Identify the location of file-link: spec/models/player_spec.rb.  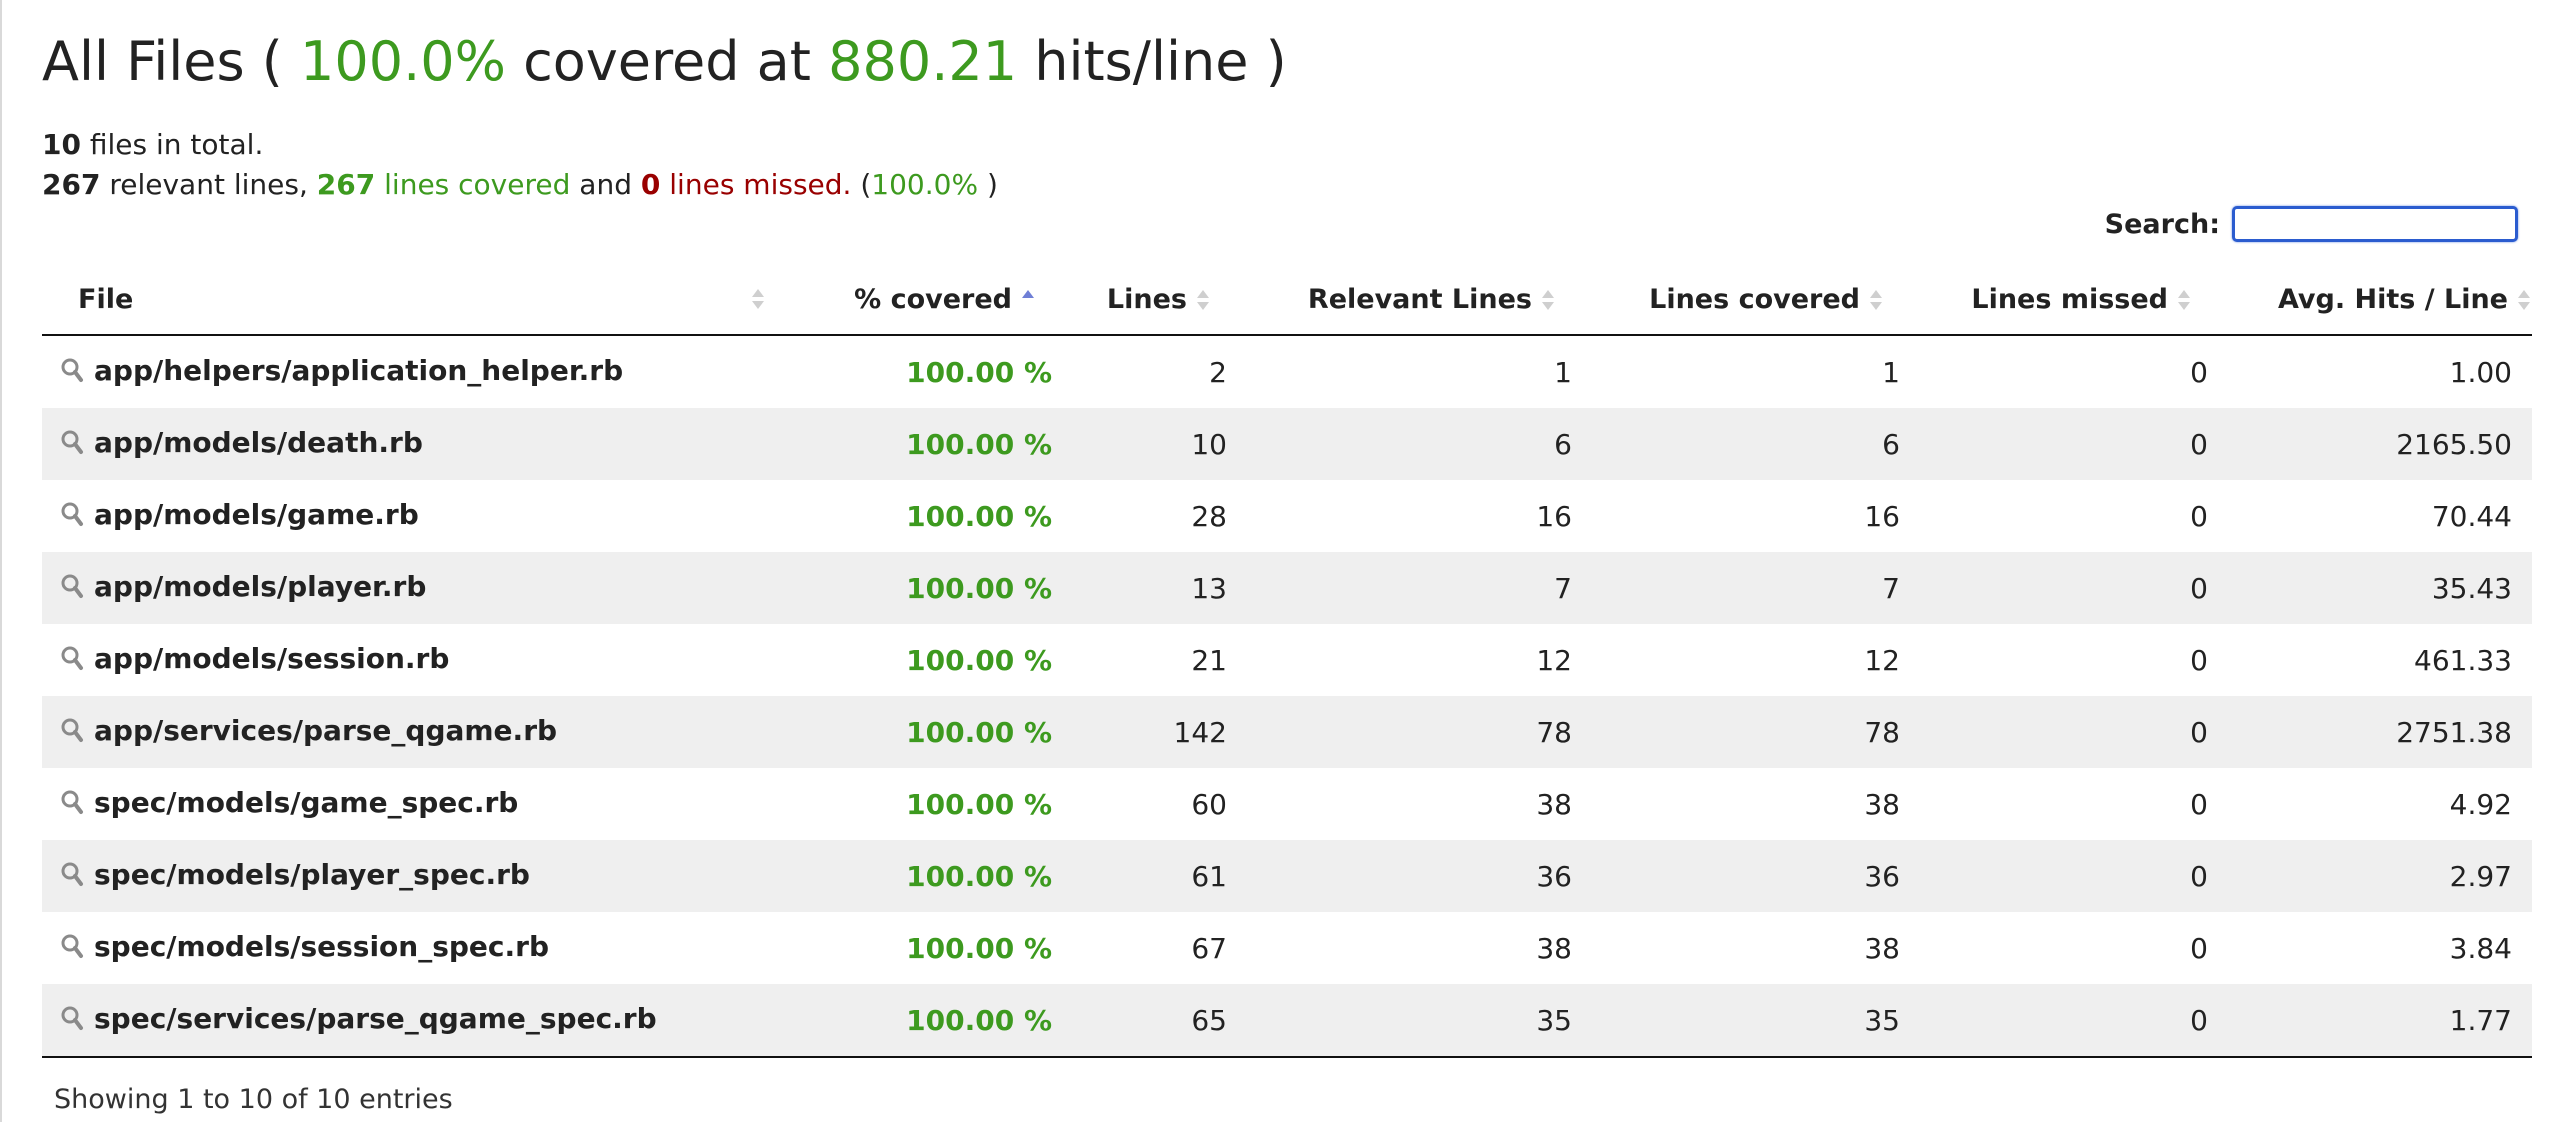
(295, 874).